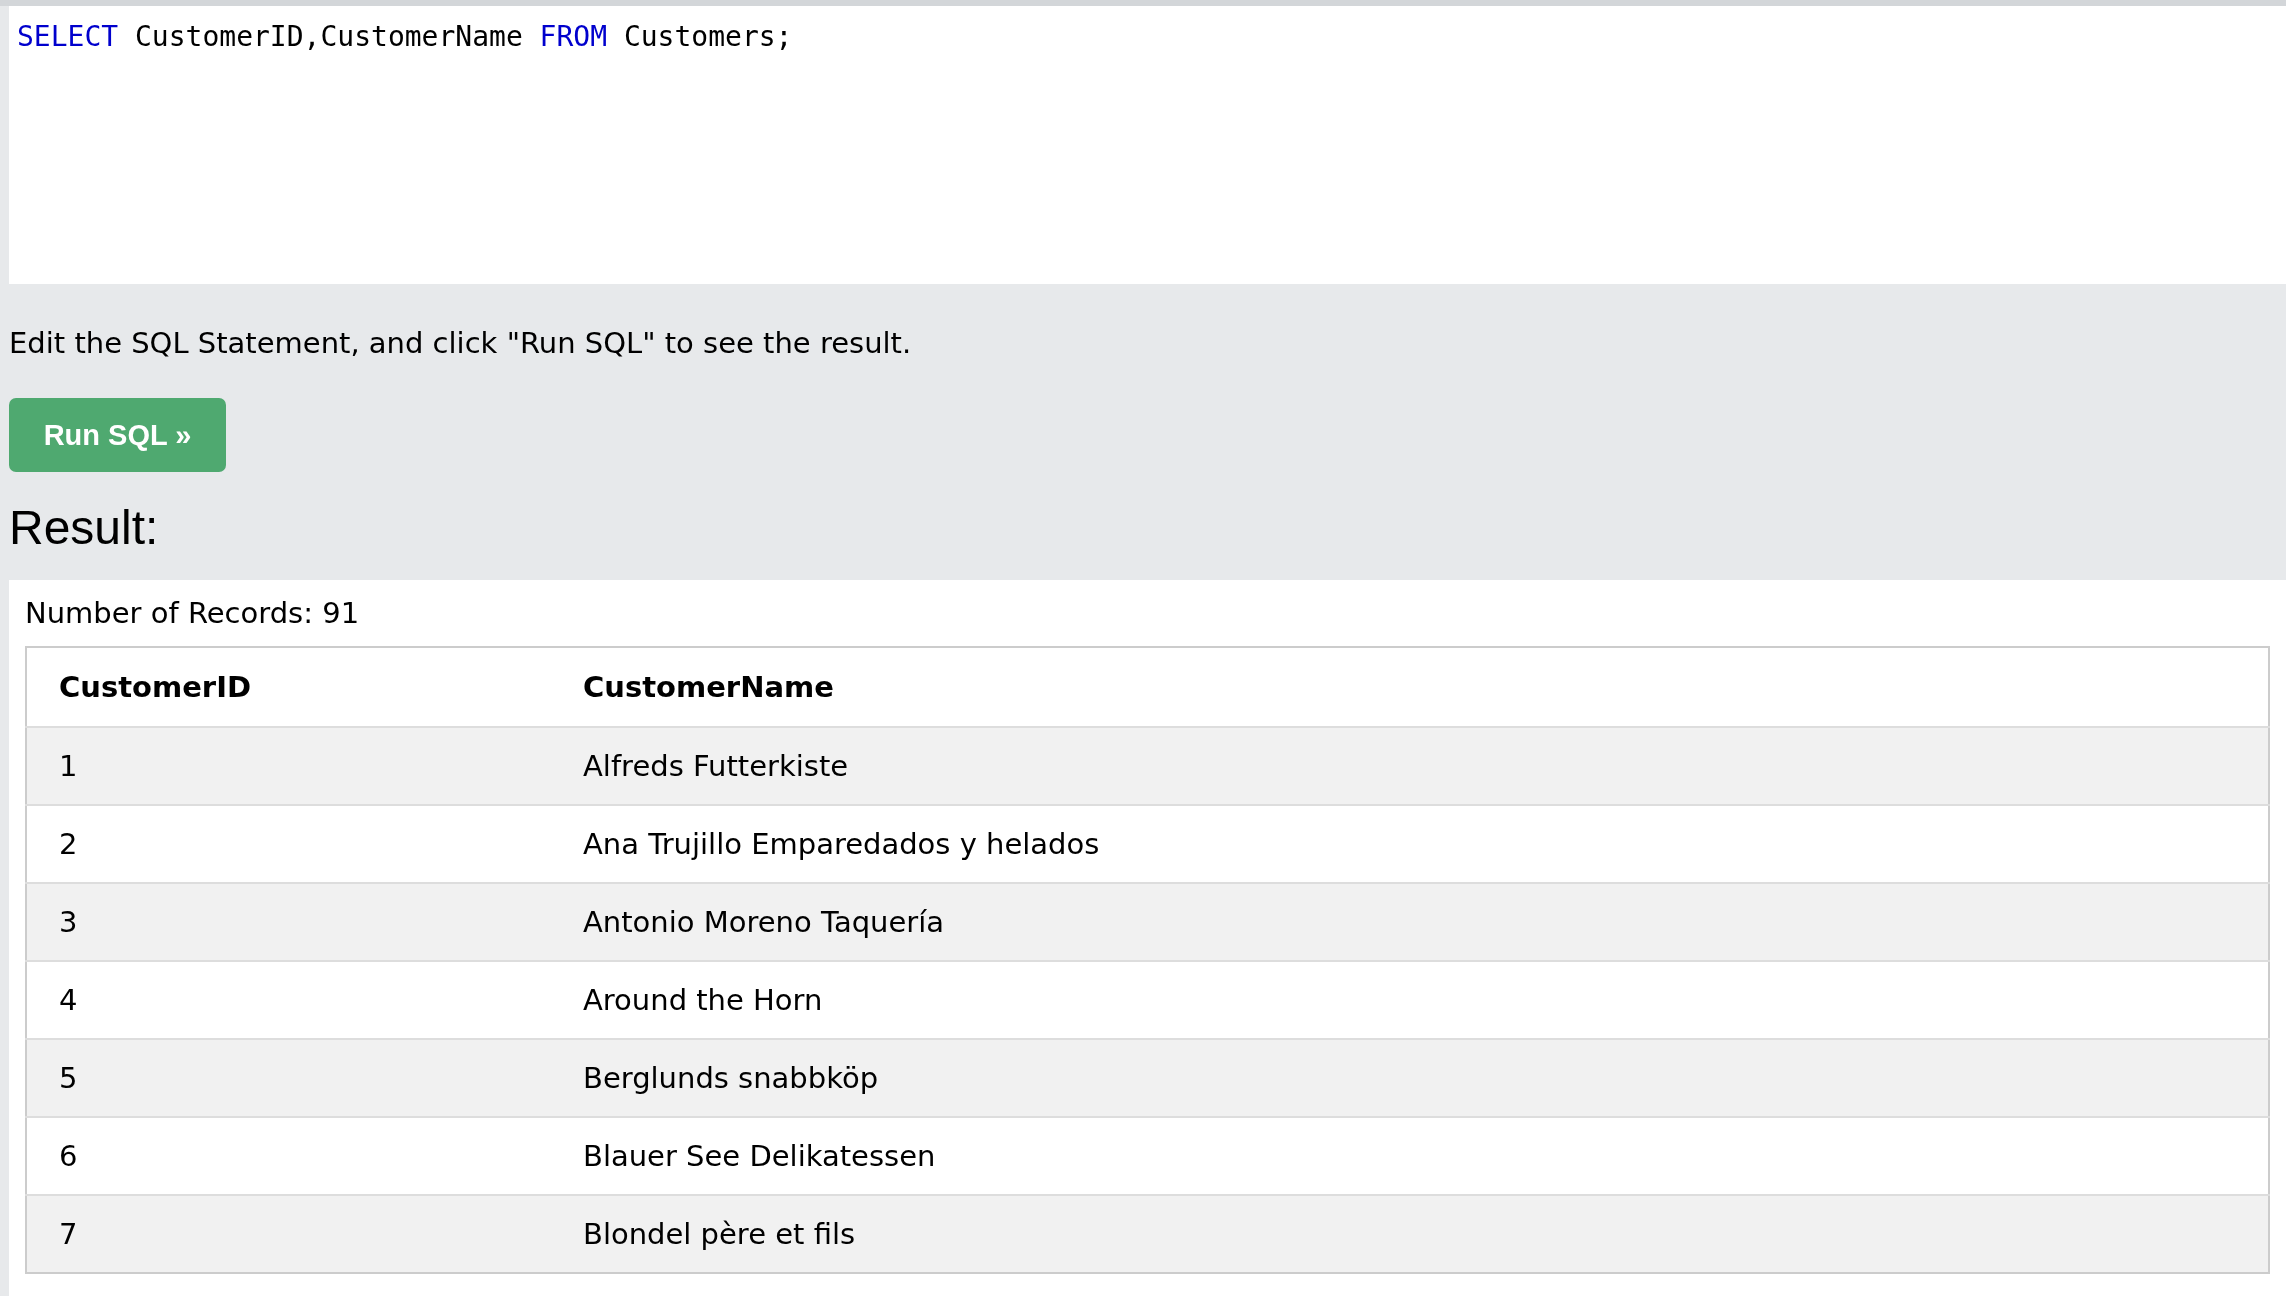 Image resolution: width=2286 pixels, height=1296 pixels. I want to click on table-cell: 7, so click(288, 1234).